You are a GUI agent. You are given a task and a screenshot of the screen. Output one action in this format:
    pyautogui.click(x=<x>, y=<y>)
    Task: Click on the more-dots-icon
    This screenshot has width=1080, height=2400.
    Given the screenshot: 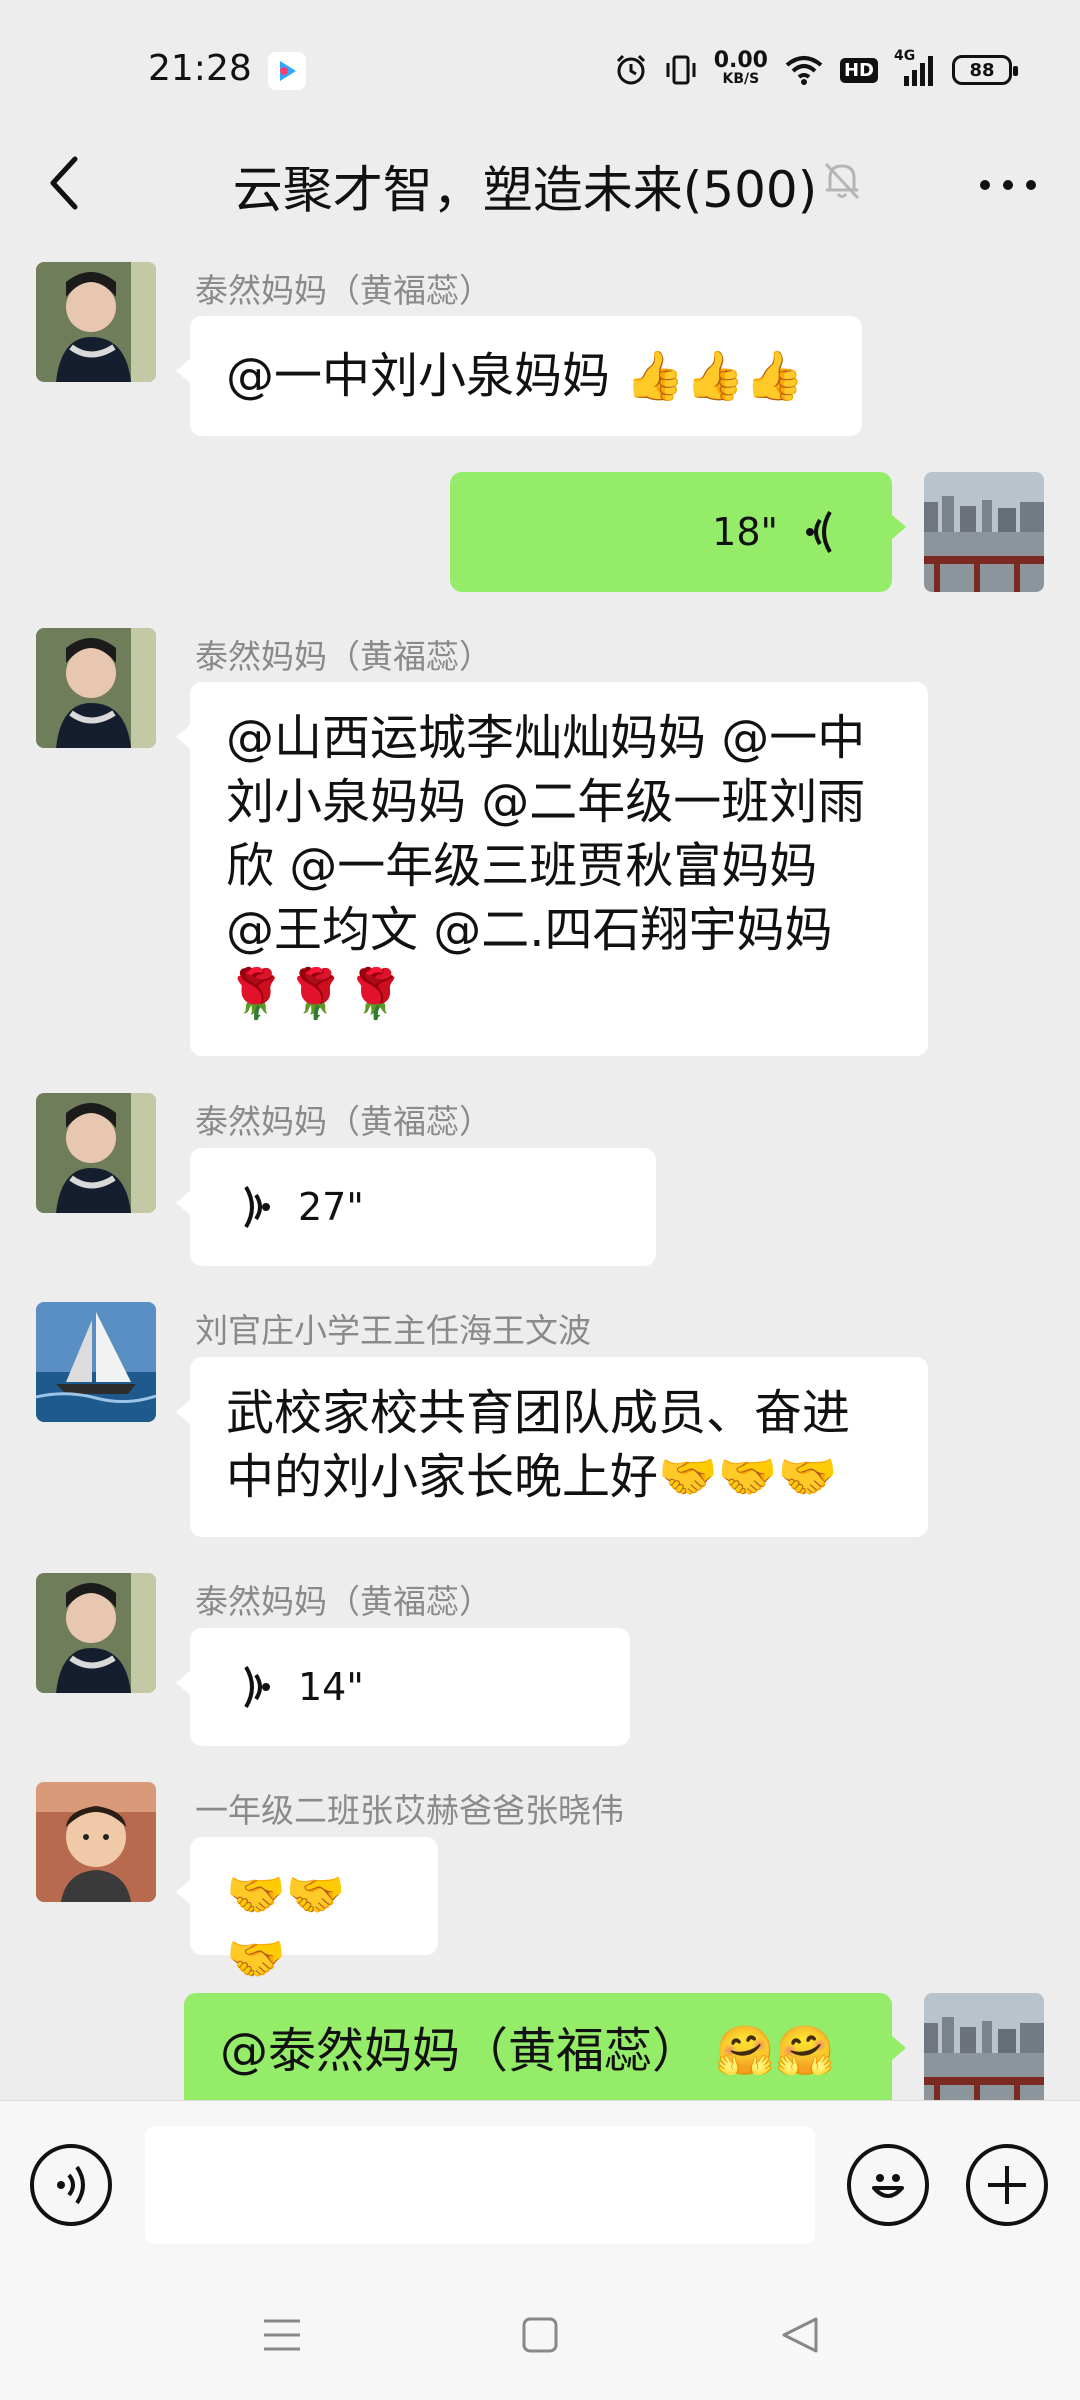 What is the action you would take?
    pyautogui.click(x=1008, y=185)
    